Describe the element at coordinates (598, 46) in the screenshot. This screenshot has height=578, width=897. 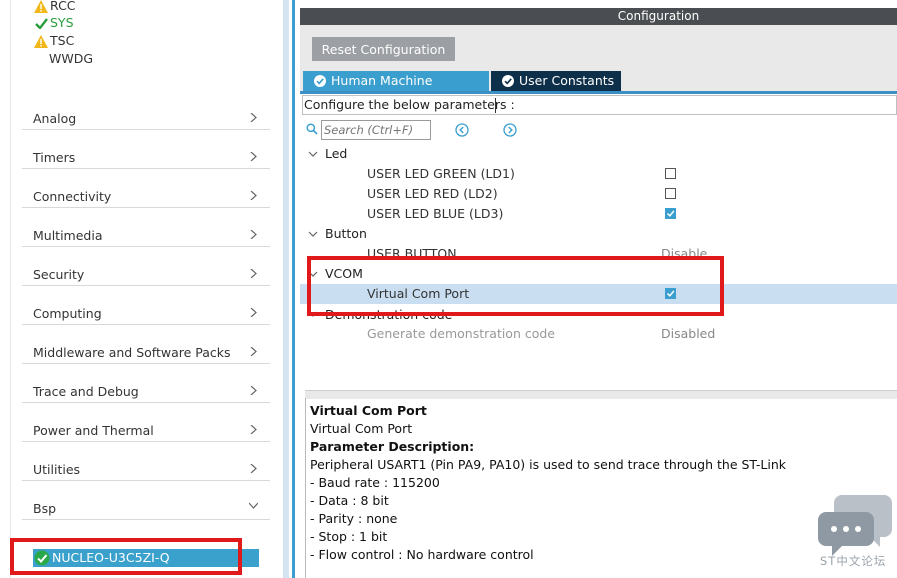
I see `configuration-toolbar: Reset Configuration` at that location.